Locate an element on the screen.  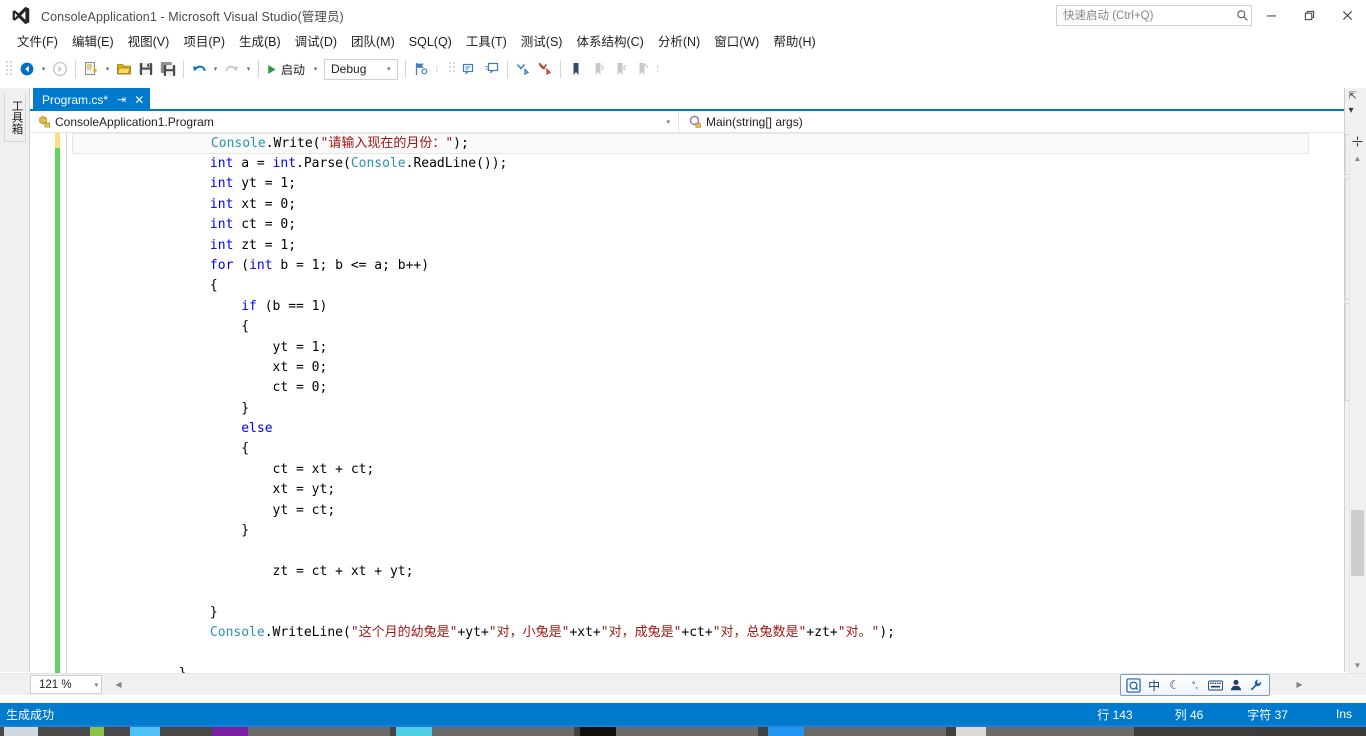
code-line: xt = yt; is located at coordinates (709, 490).